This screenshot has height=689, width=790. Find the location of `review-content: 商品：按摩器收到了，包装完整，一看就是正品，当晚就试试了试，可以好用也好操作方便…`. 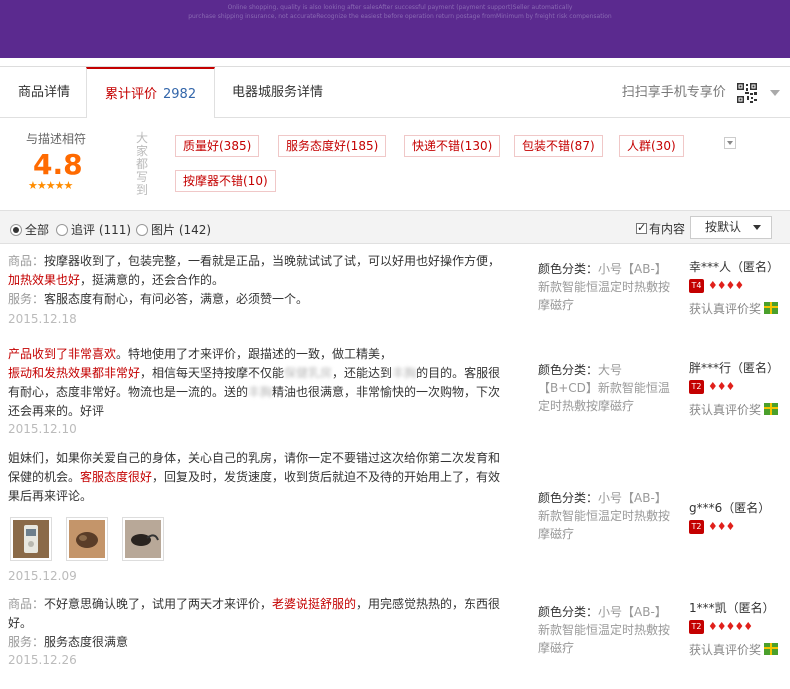

review-content: 商品：按摩器收到了，包装完整，一看就是正品，当晚就试试了试，可以好用也好操作方便… is located at coordinates (256, 280).